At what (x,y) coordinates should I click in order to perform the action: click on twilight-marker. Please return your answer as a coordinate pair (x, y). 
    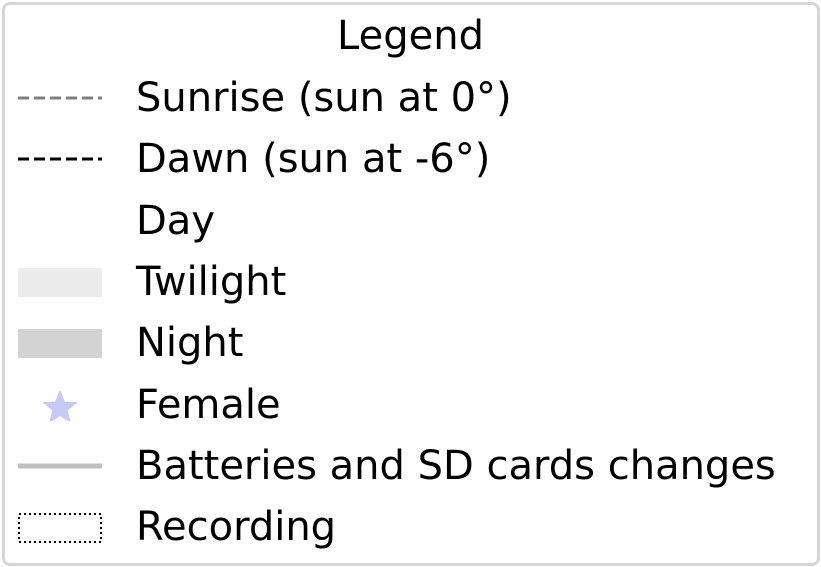
    Looking at the image, I should click on (60, 282).